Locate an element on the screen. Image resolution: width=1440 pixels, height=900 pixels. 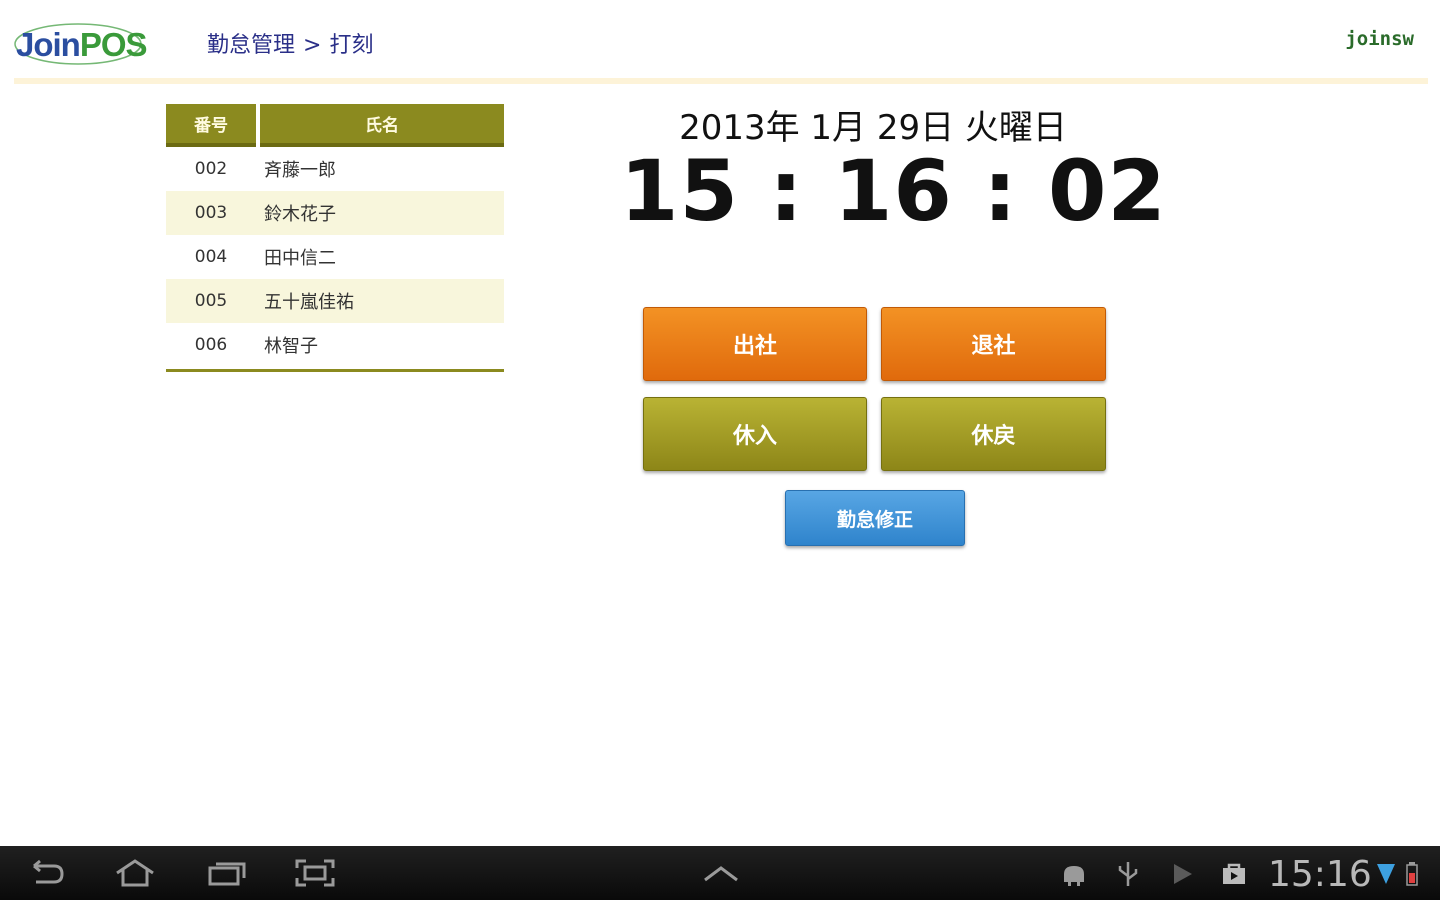
attendance-edit-button: 勤怠修正 is located at coordinates (875, 518).